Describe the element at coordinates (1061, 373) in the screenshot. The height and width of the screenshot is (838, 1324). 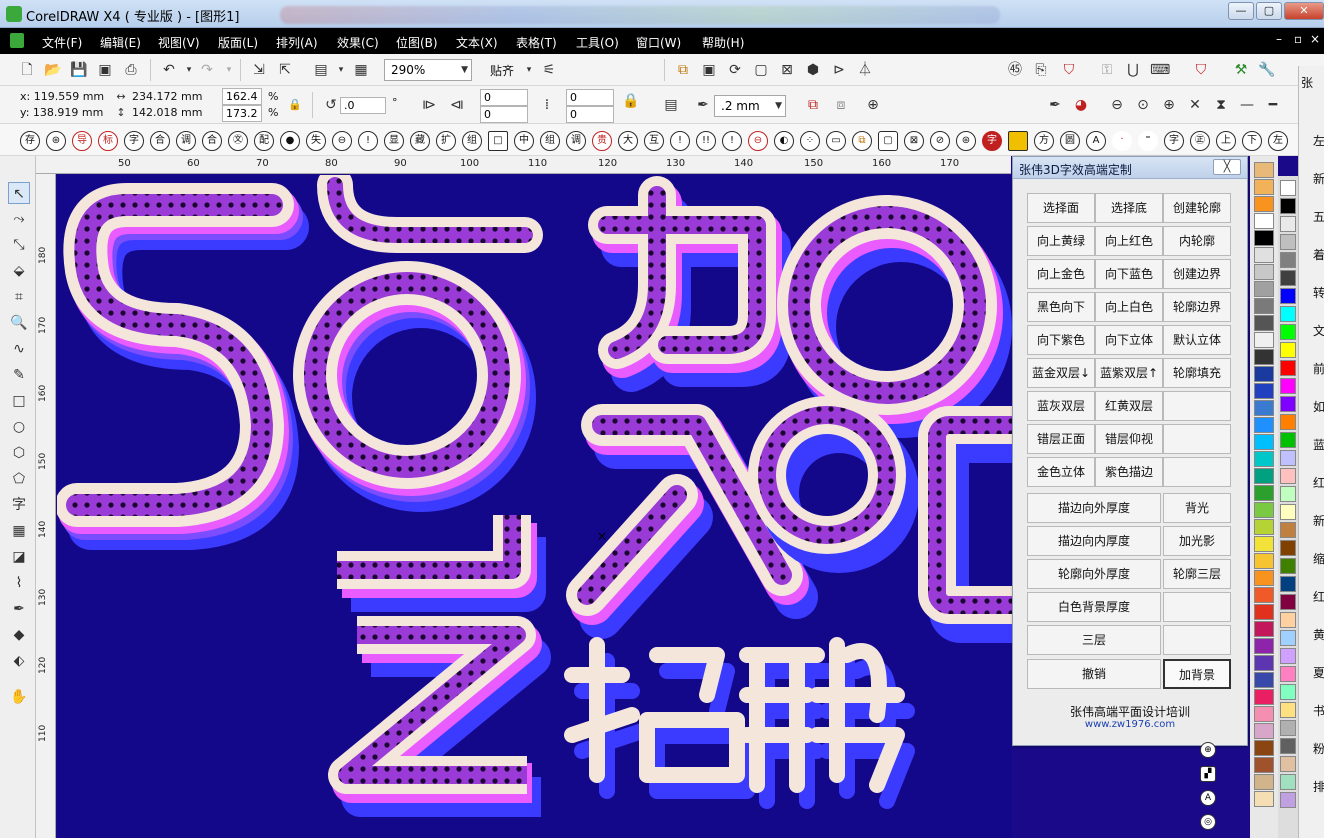
I see `docker-button: 蓝金双层↓` at that location.